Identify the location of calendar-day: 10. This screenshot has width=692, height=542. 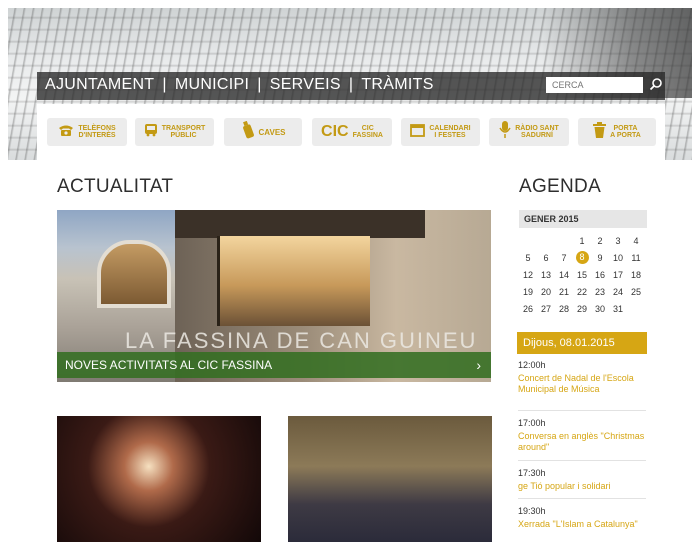
(618, 257).